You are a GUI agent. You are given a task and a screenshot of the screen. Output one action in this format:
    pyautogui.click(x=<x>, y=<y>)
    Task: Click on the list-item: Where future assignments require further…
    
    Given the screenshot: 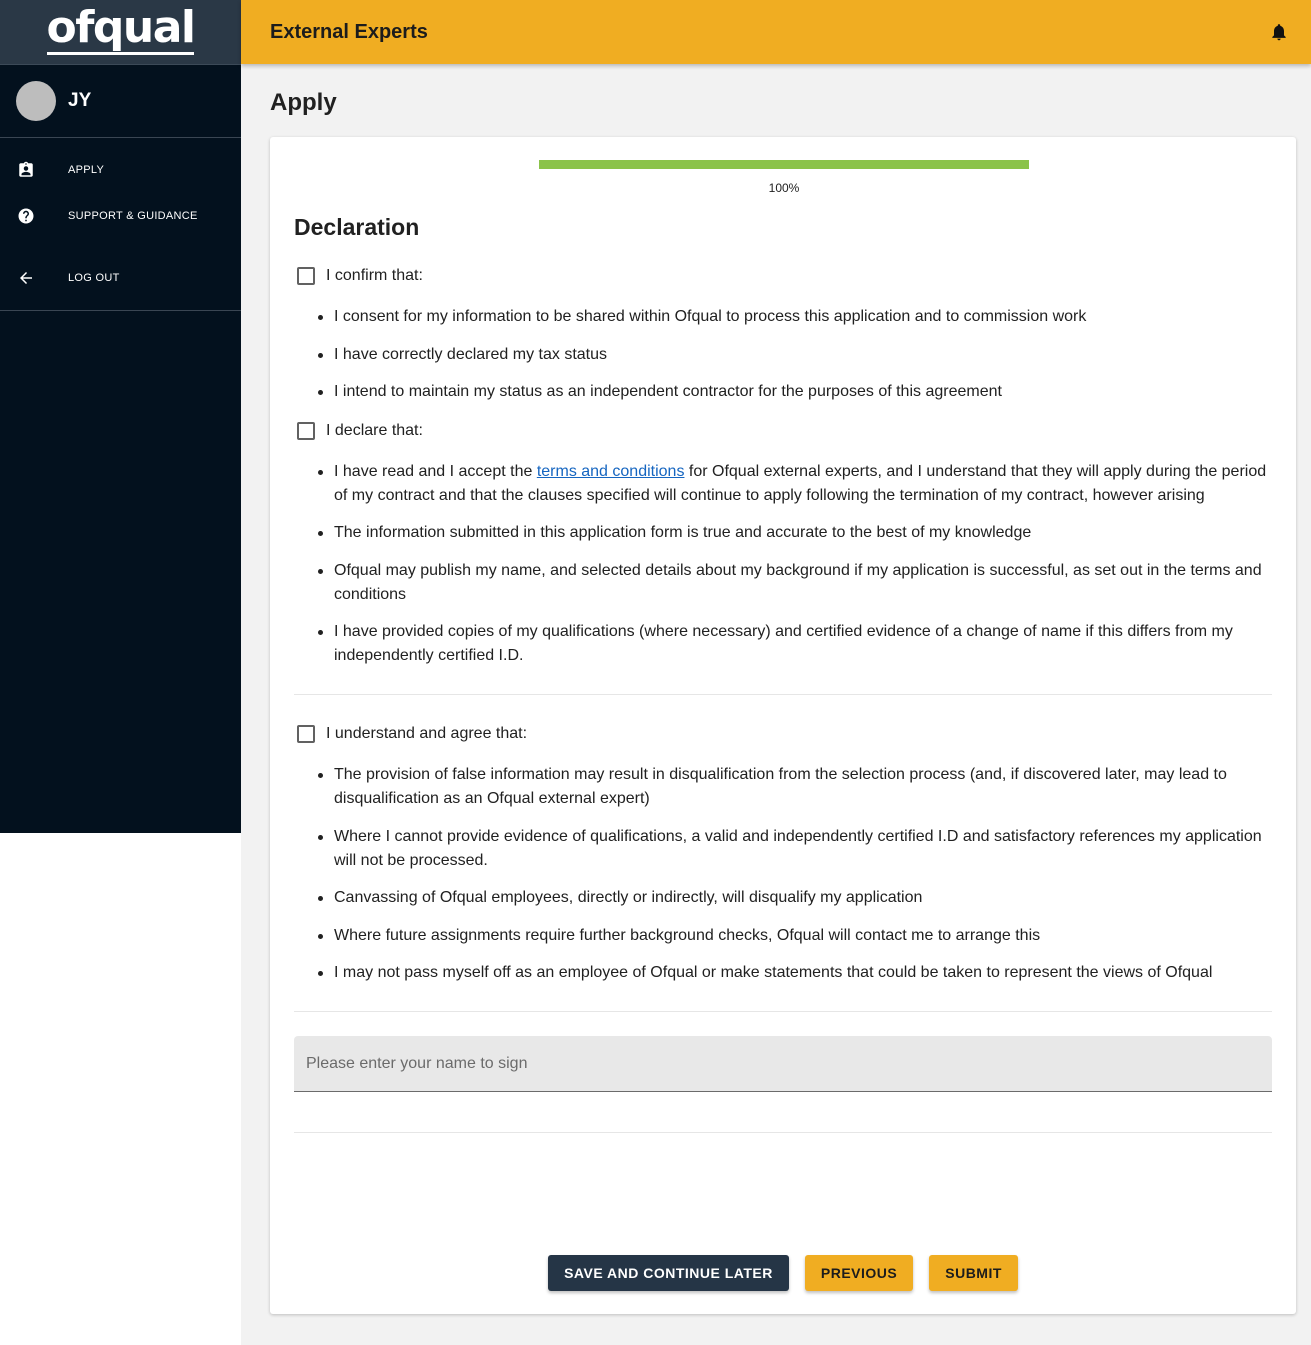 What is the action you would take?
    pyautogui.click(x=795, y=936)
    